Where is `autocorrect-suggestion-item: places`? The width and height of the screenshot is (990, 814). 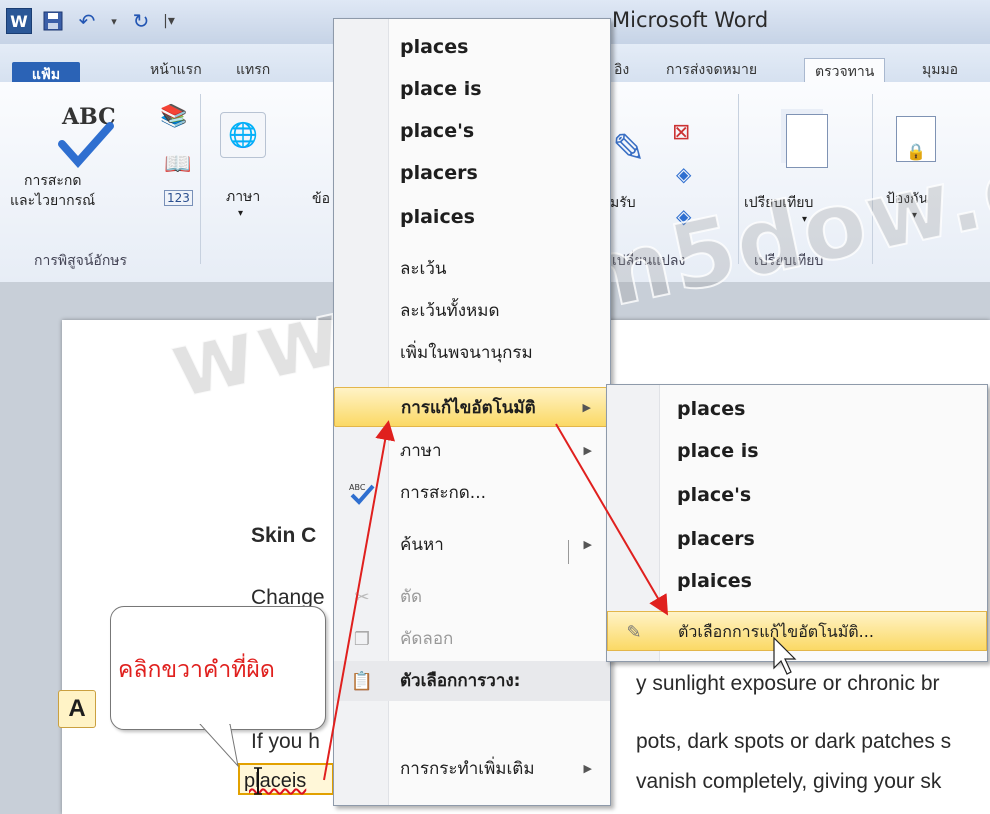 autocorrect-suggestion-item: places is located at coordinates (797, 409).